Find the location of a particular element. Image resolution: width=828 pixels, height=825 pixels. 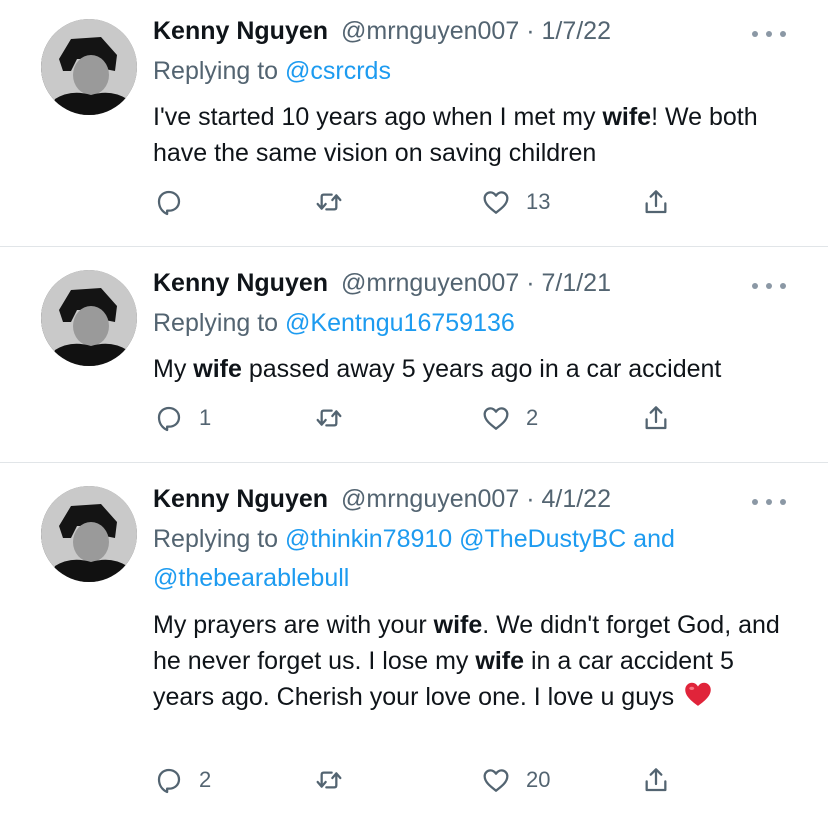

like-count: 20 is located at coordinates (538, 779).